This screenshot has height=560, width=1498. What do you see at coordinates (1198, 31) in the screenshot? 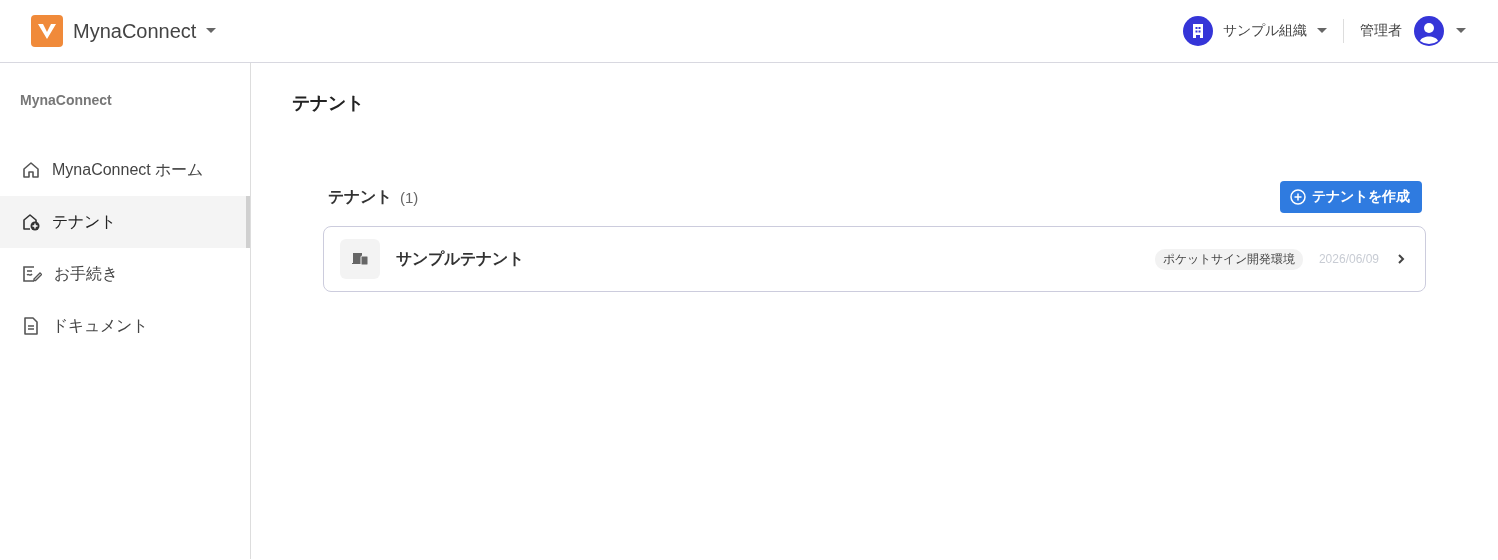
I see `building-icon` at bounding box center [1198, 31].